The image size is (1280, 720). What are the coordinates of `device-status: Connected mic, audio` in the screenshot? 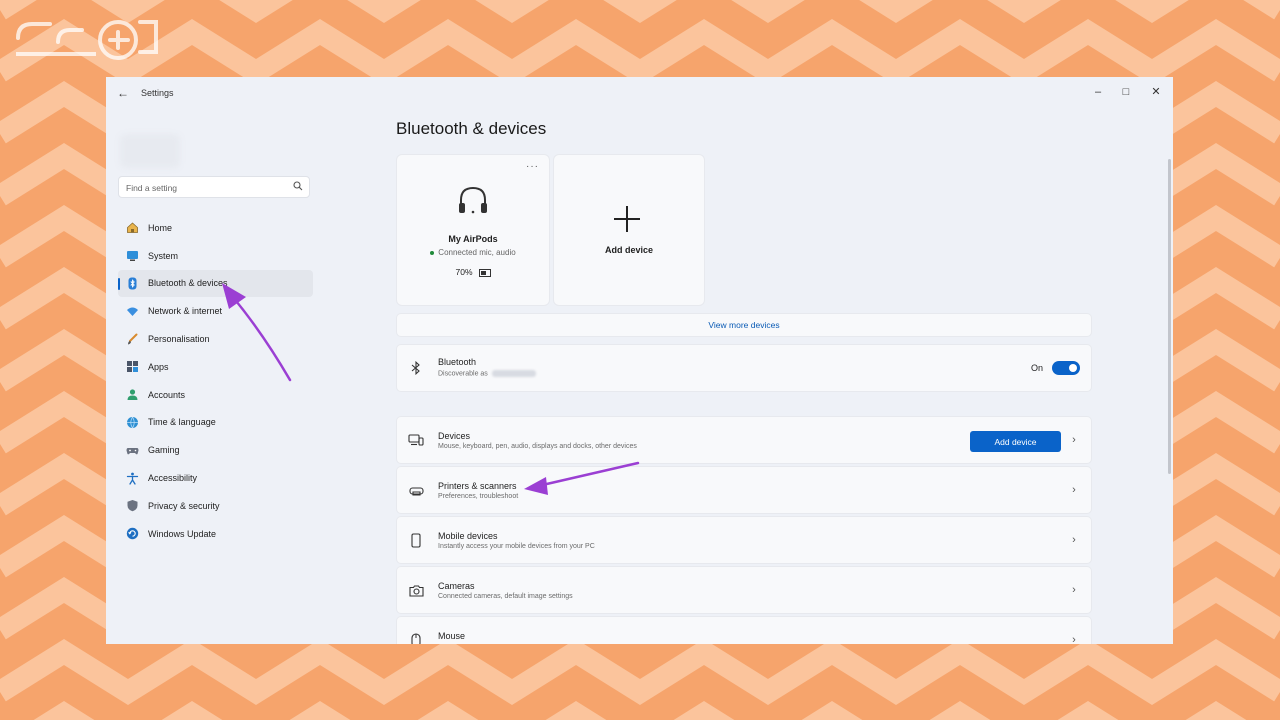 It's located at (473, 252).